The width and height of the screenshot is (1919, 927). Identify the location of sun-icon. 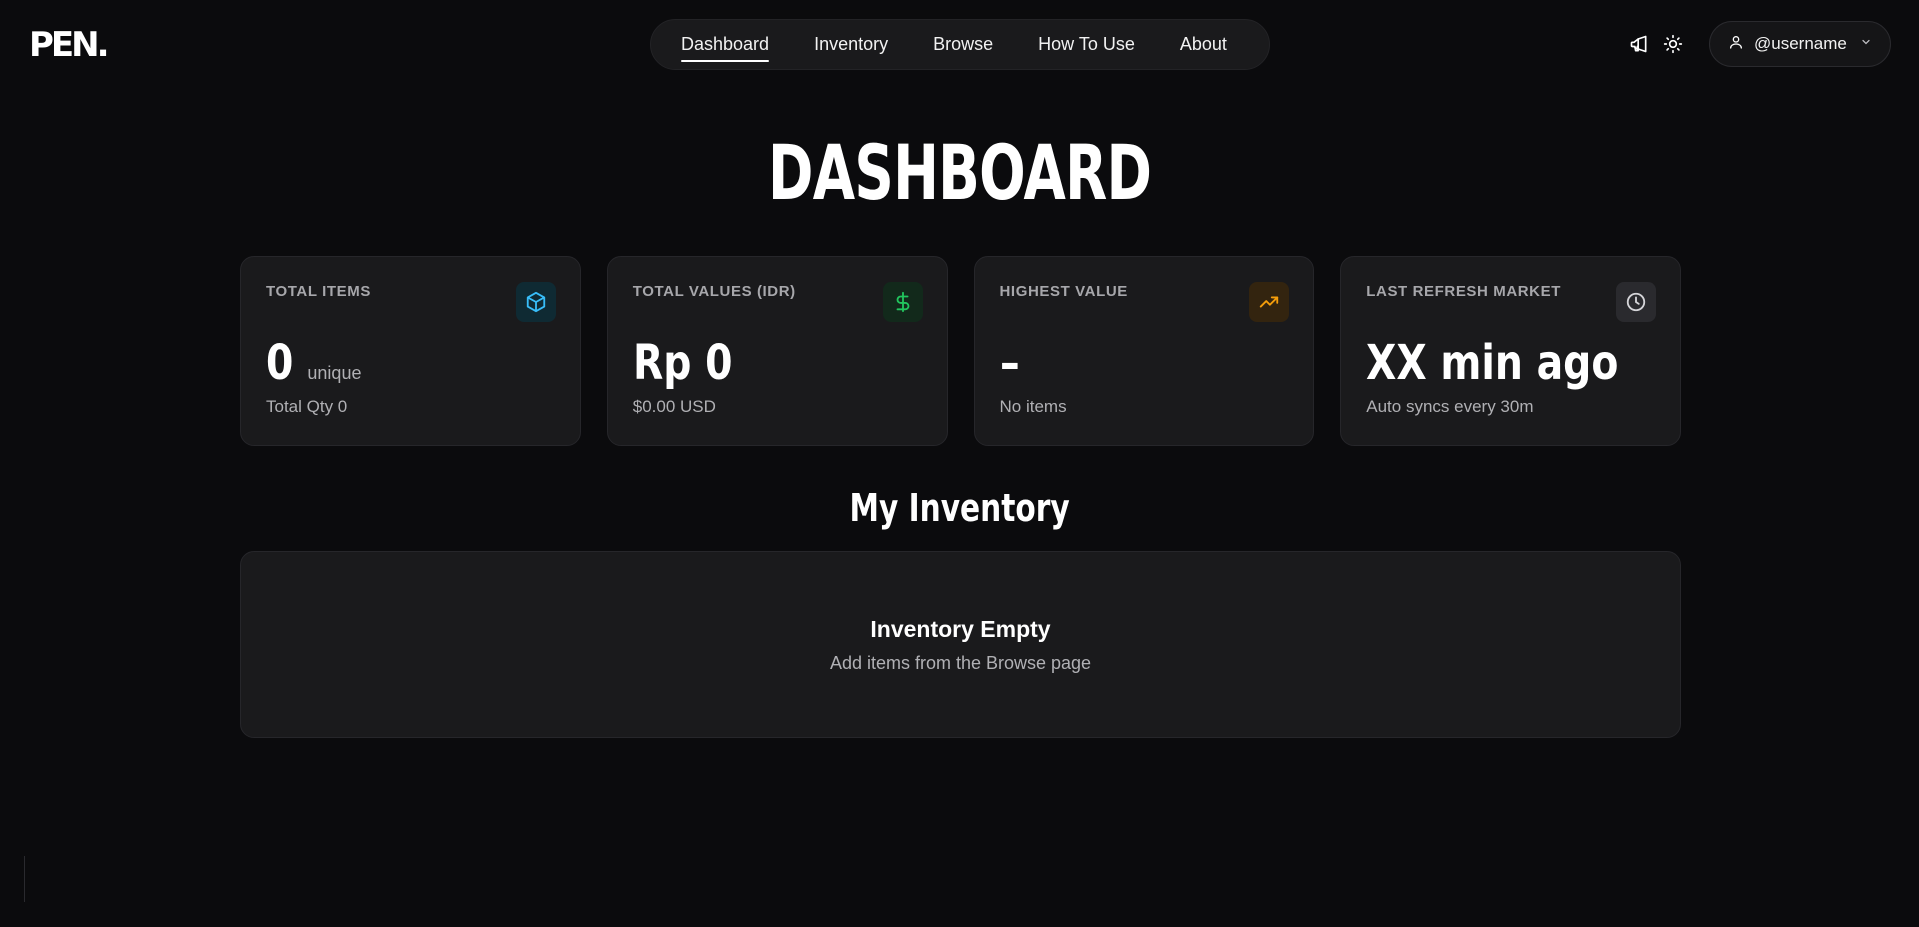
(1673, 44).